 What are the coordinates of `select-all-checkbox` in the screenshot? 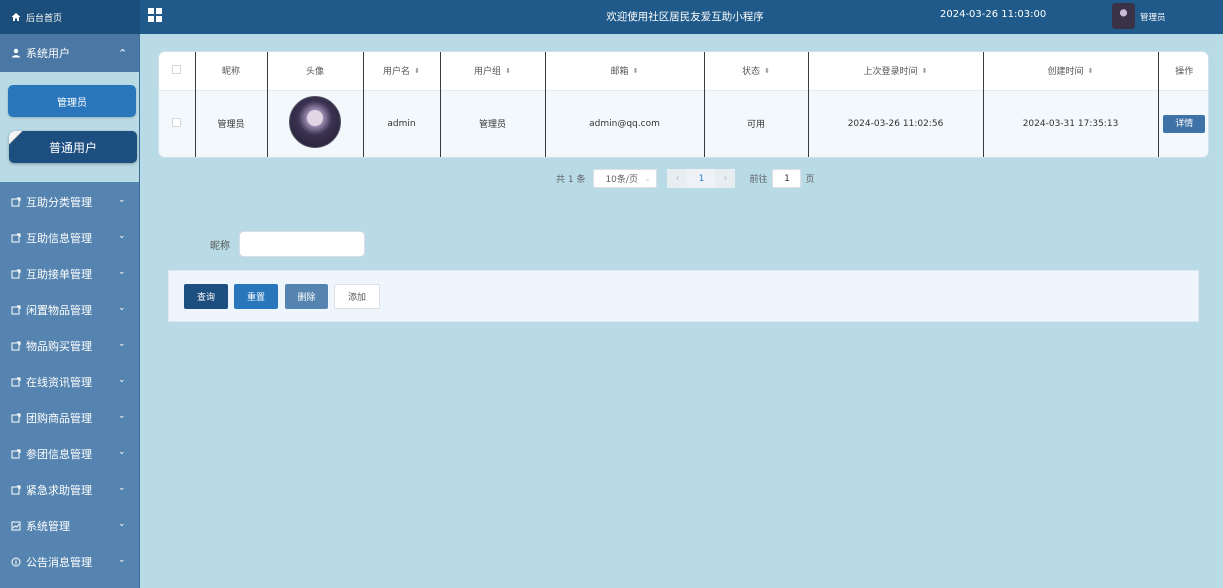 It's located at (177, 69).